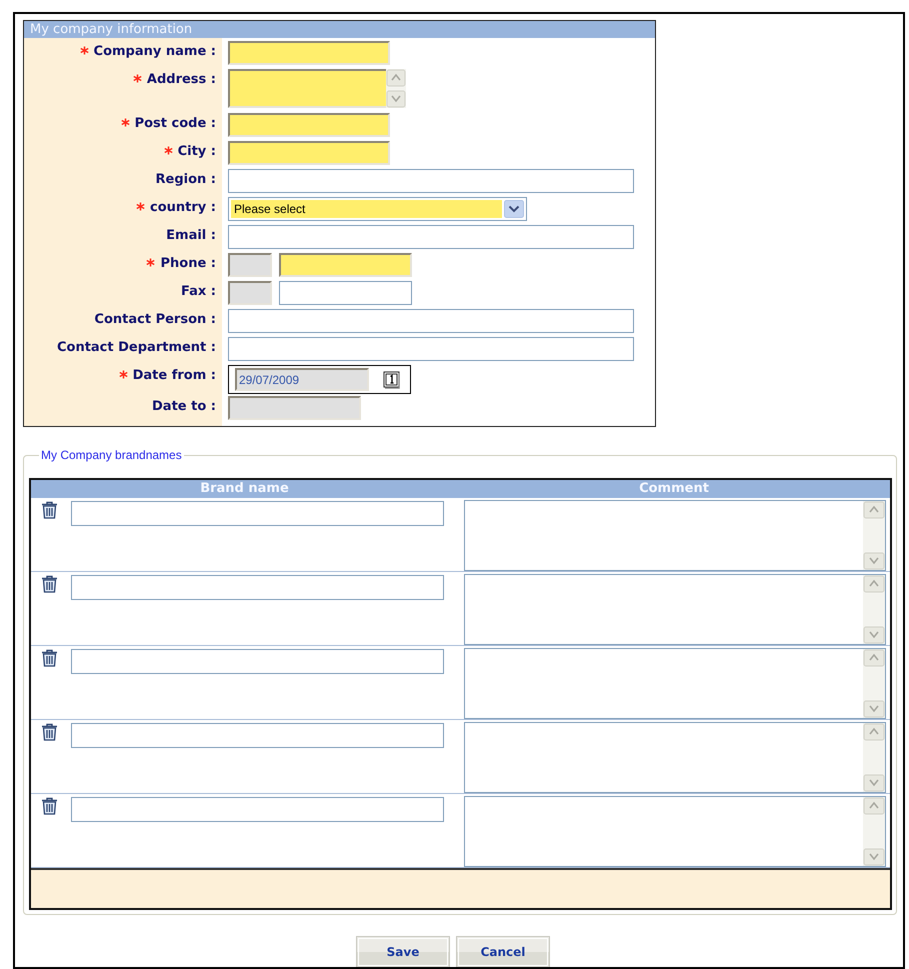 This screenshot has width=909, height=969. I want to click on field-label: Contact Department :, so click(136, 347).